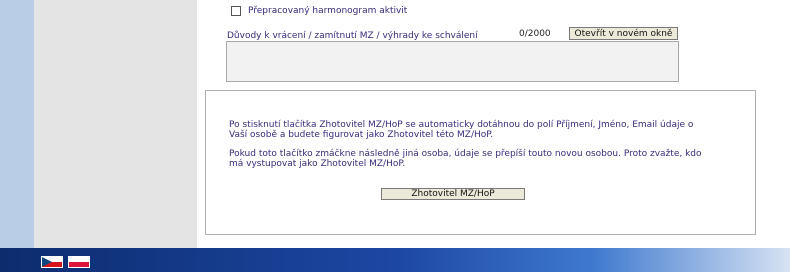 This screenshot has width=790, height=272. Describe the element at coordinates (535, 34) in the screenshot. I see `char-counter: 0/2000` at that location.